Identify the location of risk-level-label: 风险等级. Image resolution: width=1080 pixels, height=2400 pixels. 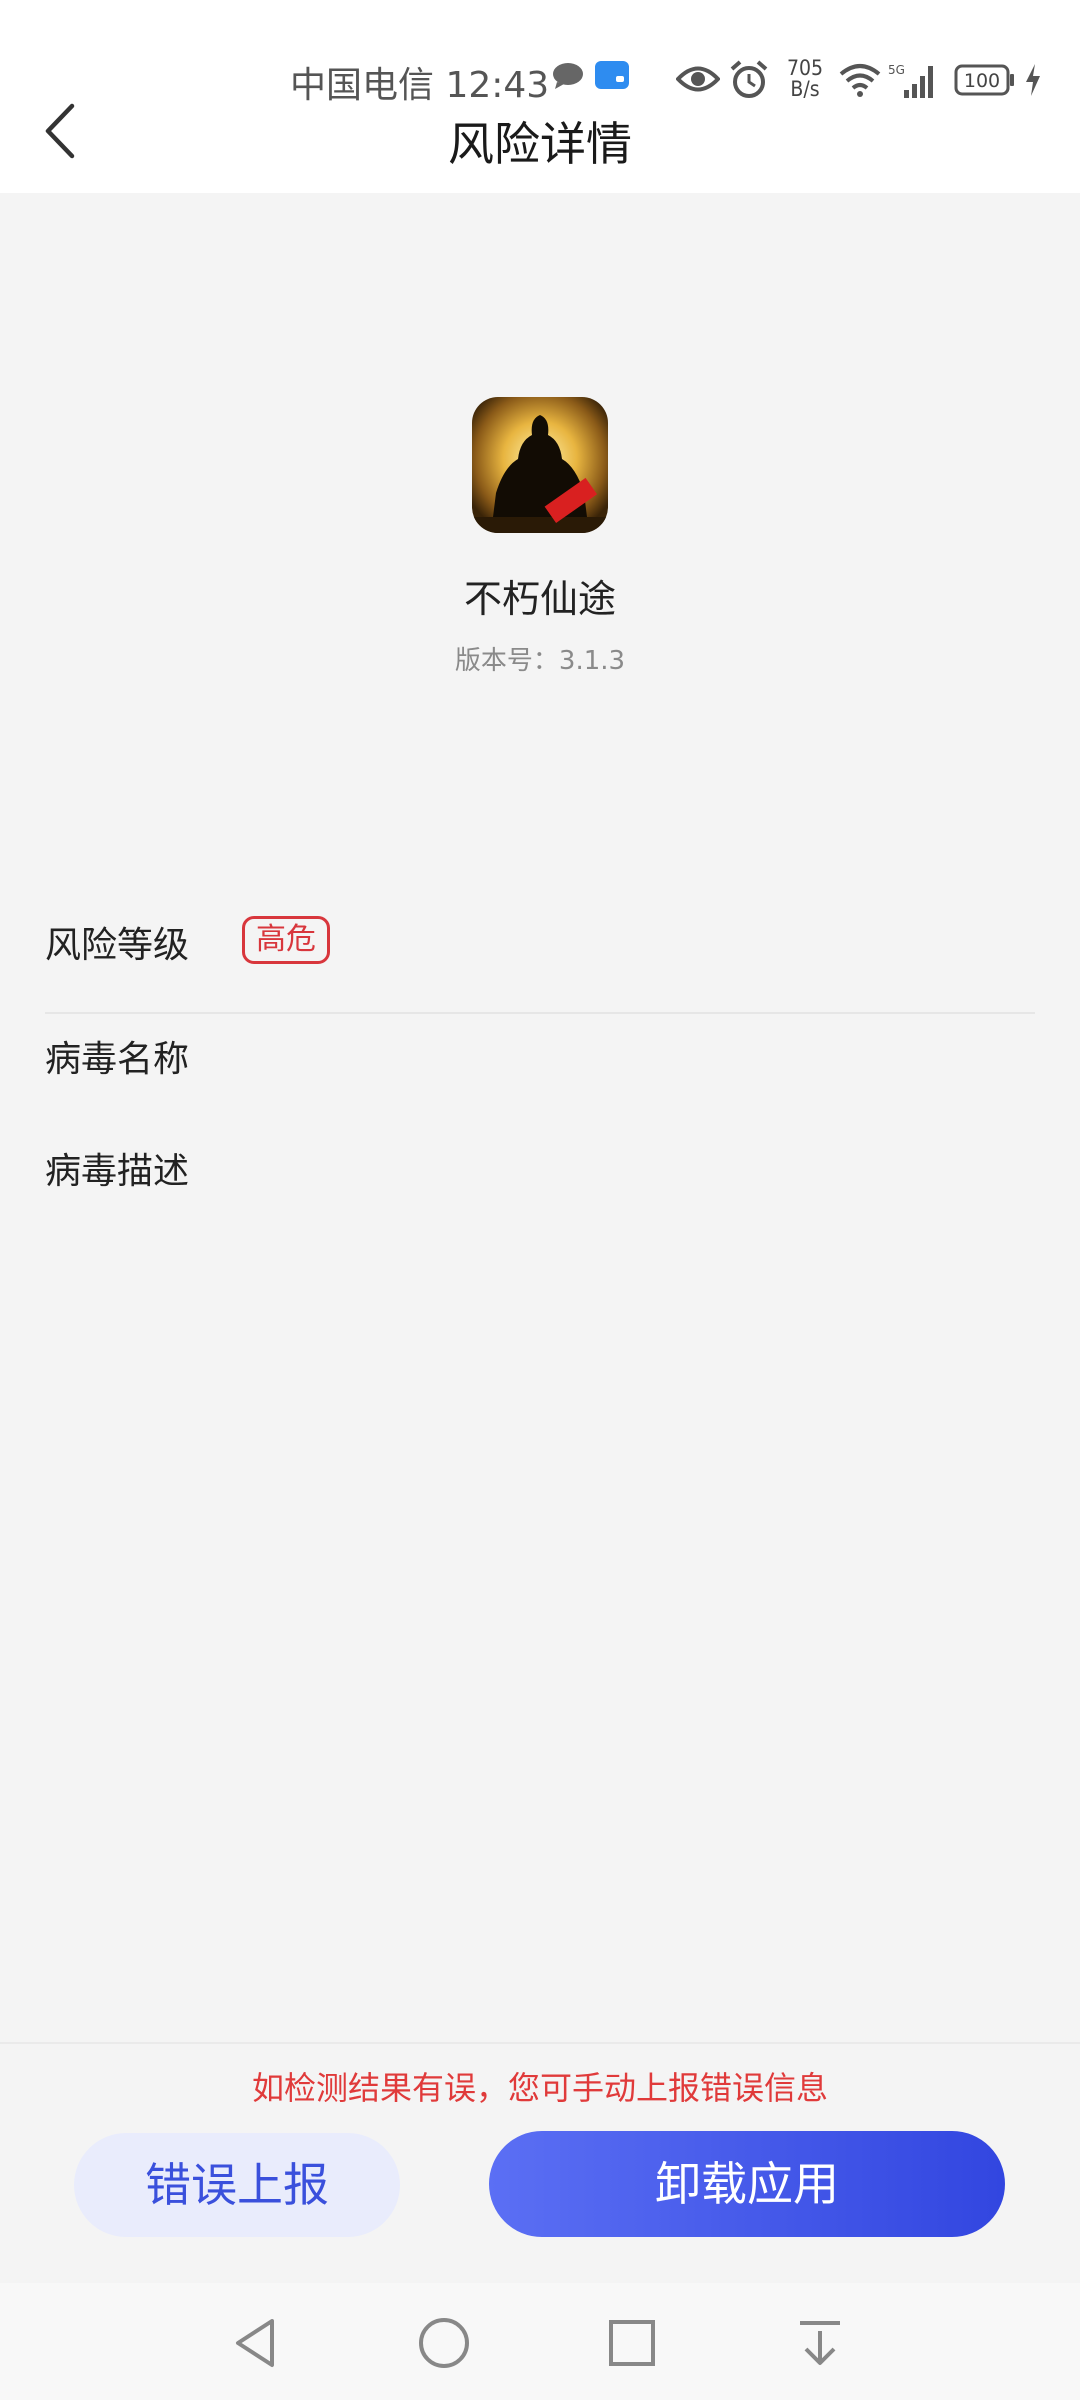
(117, 945).